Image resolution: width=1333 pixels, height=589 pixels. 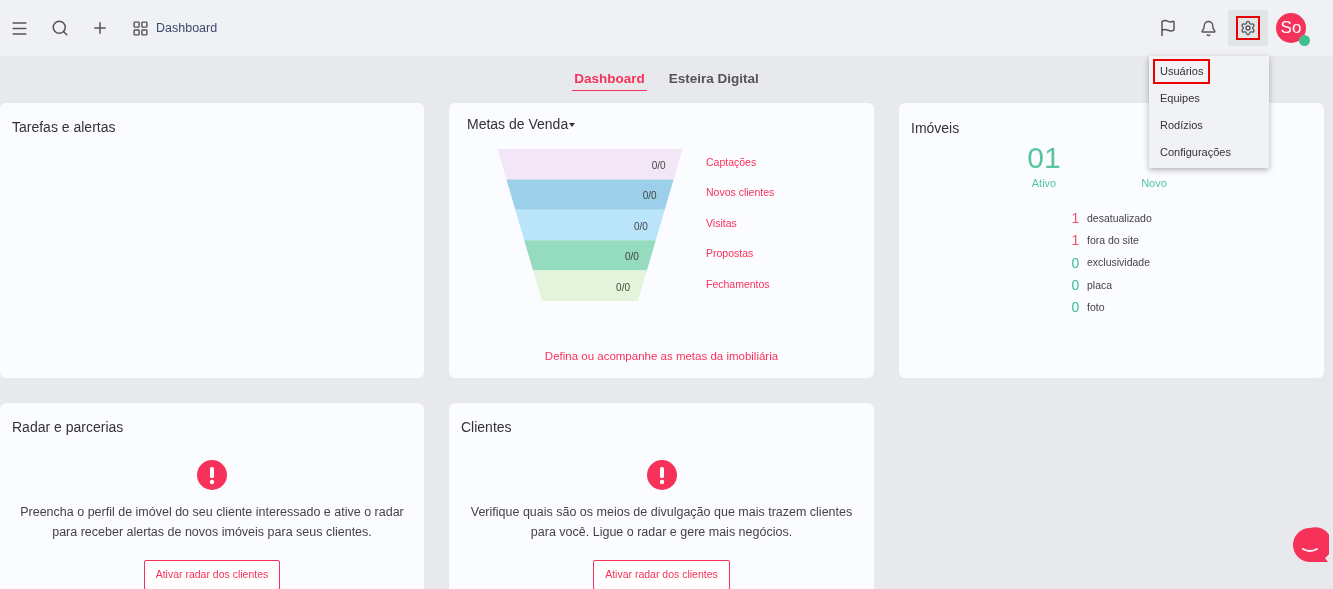 What do you see at coordinates (487, 427) in the screenshot?
I see `card-title: Clientes` at bounding box center [487, 427].